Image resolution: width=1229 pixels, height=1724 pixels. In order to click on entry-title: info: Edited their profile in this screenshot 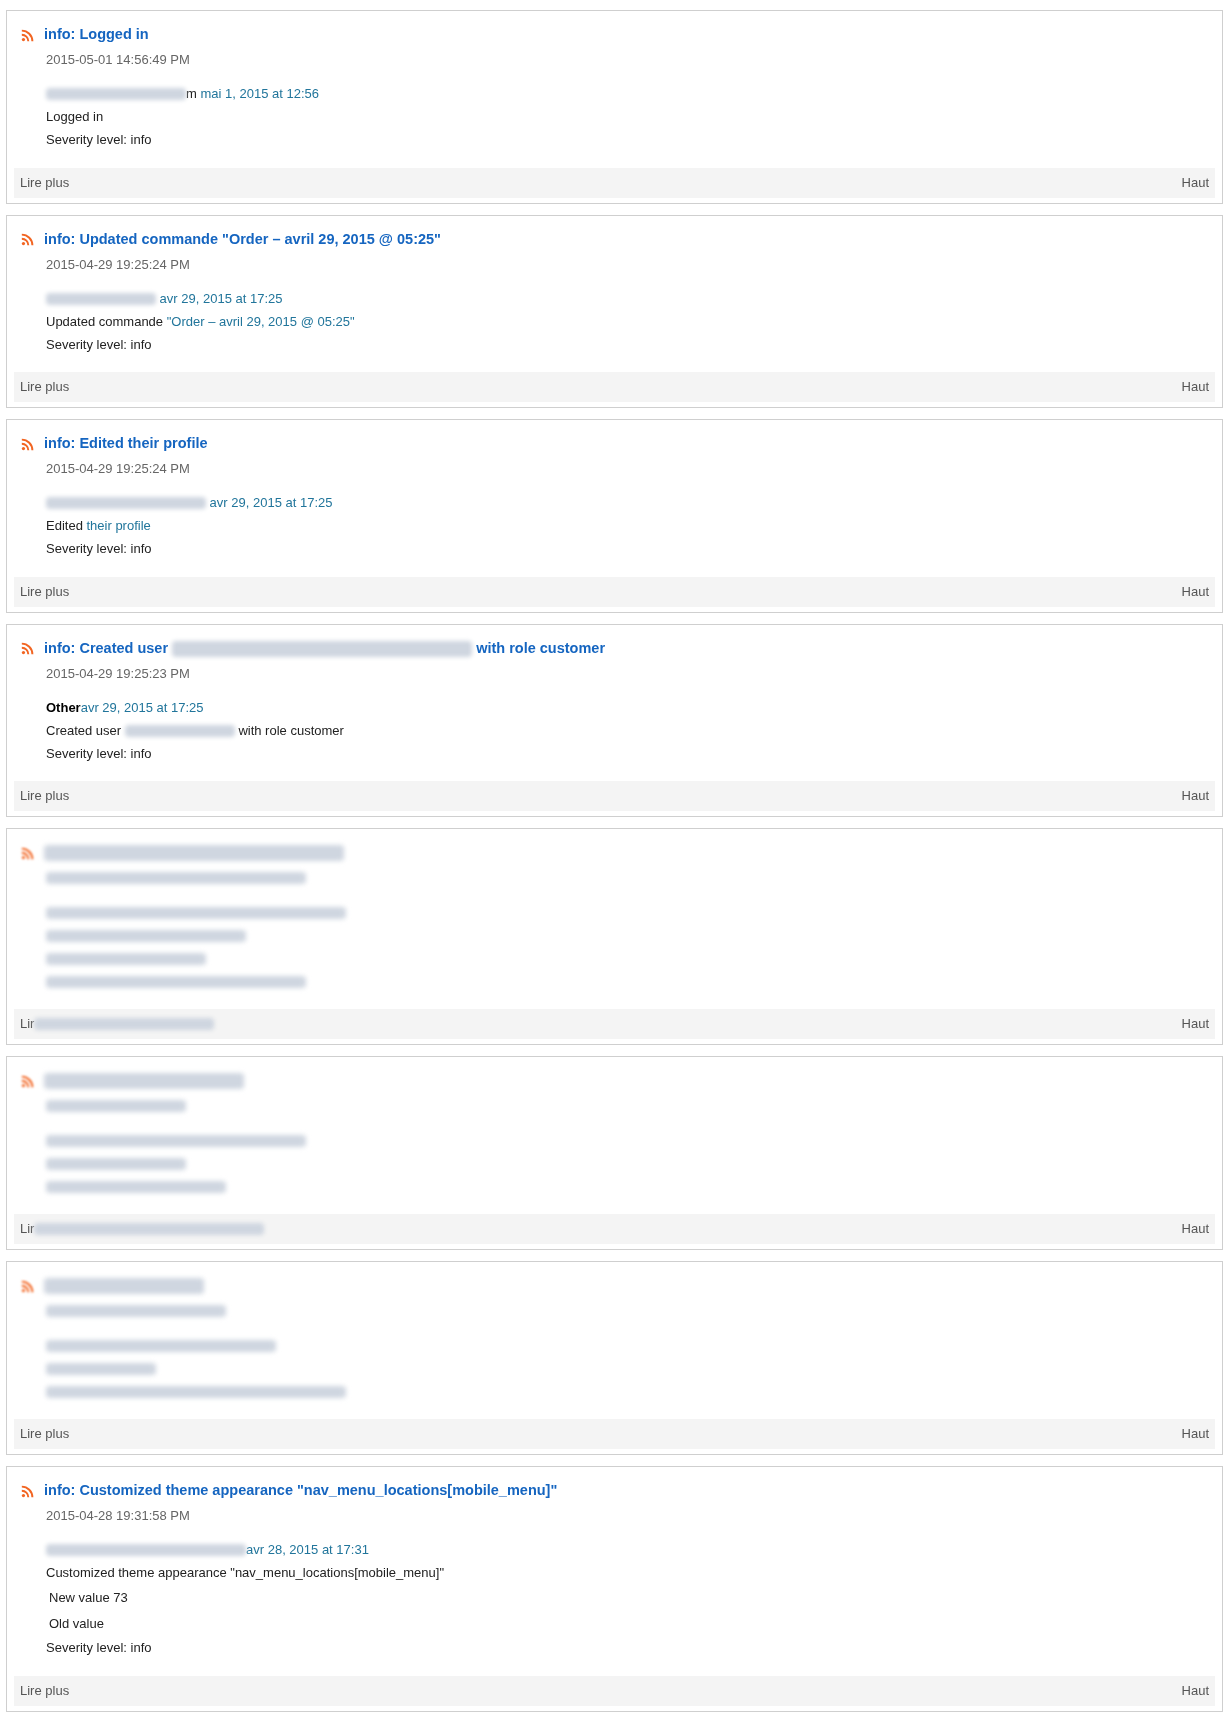, I will do `click(126, 444)`.